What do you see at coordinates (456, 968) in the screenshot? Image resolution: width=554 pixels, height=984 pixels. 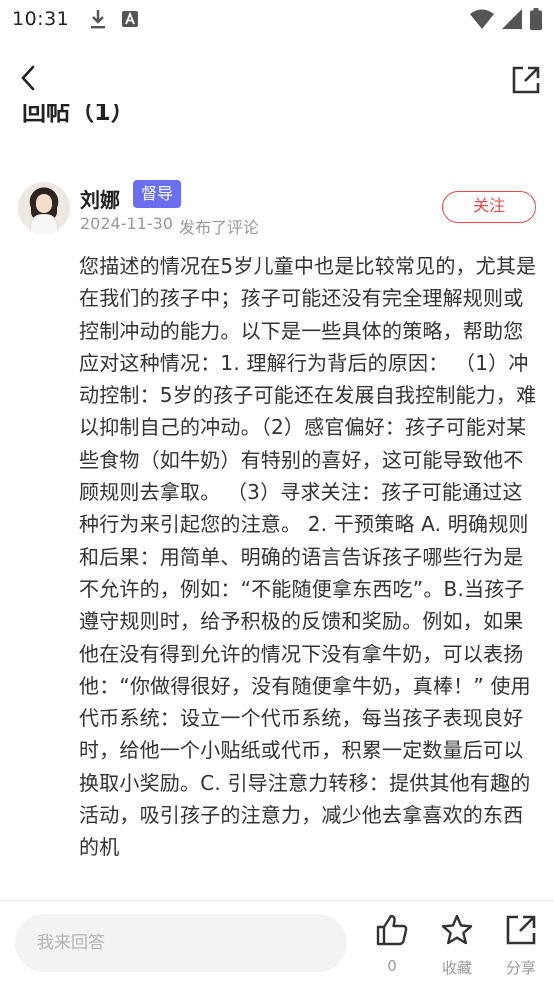 I see `favorite-label: 收藏` at bounding box center [456, 968].